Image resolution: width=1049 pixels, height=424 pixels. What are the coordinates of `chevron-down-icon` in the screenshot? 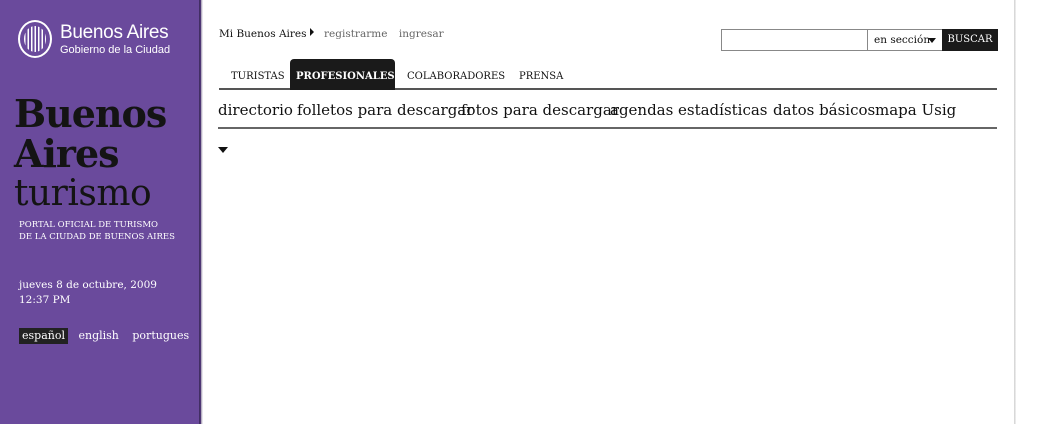 It's located at (932, 40).